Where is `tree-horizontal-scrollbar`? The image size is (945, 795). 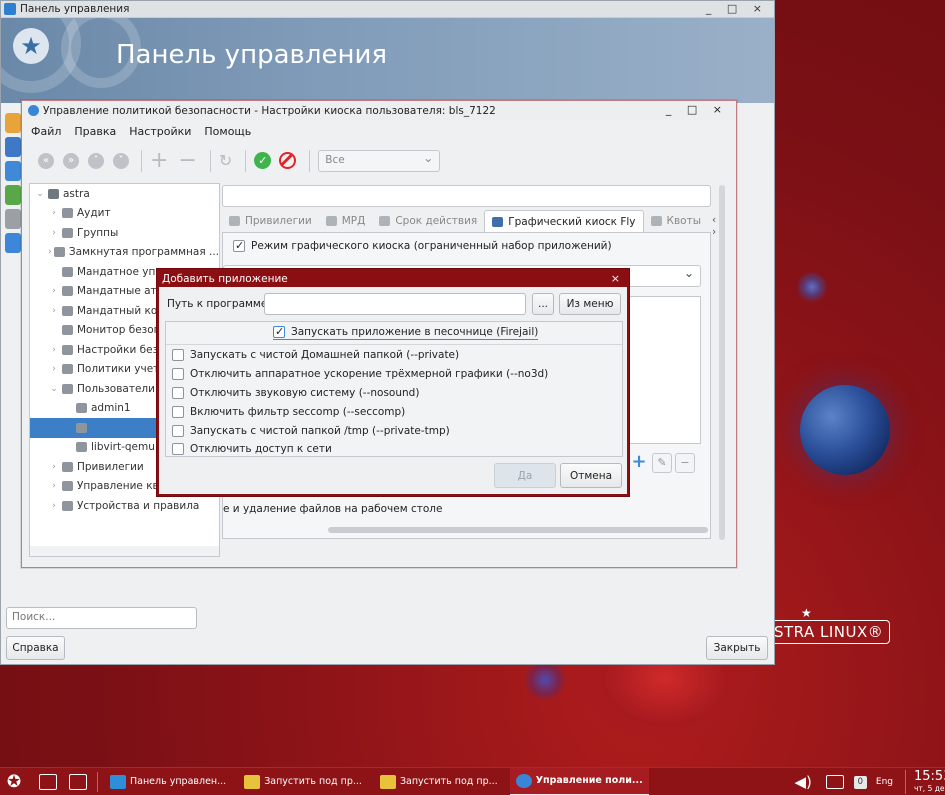
tree-horizontal-scrollbar is located at coordinates (124, 551).